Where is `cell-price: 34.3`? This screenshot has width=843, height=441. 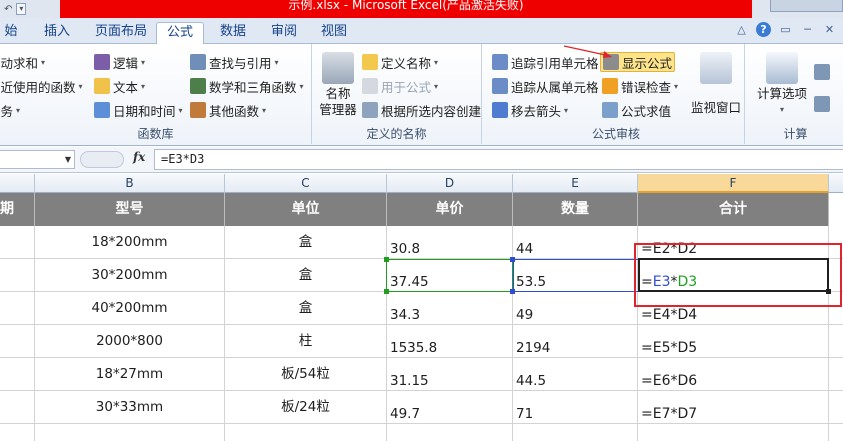 cell-price: 34.3 is located at coordinates (450, 308).